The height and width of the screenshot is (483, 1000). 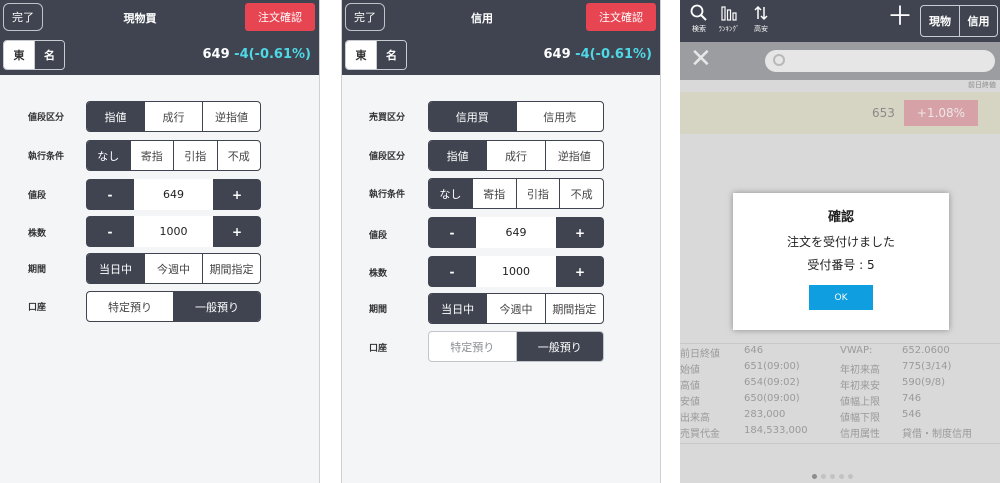 What do you see at coordinates (937, 434) in the screenshot?
I see `stat-value: 貸借・制度信用` at bounding box center [937, 434].